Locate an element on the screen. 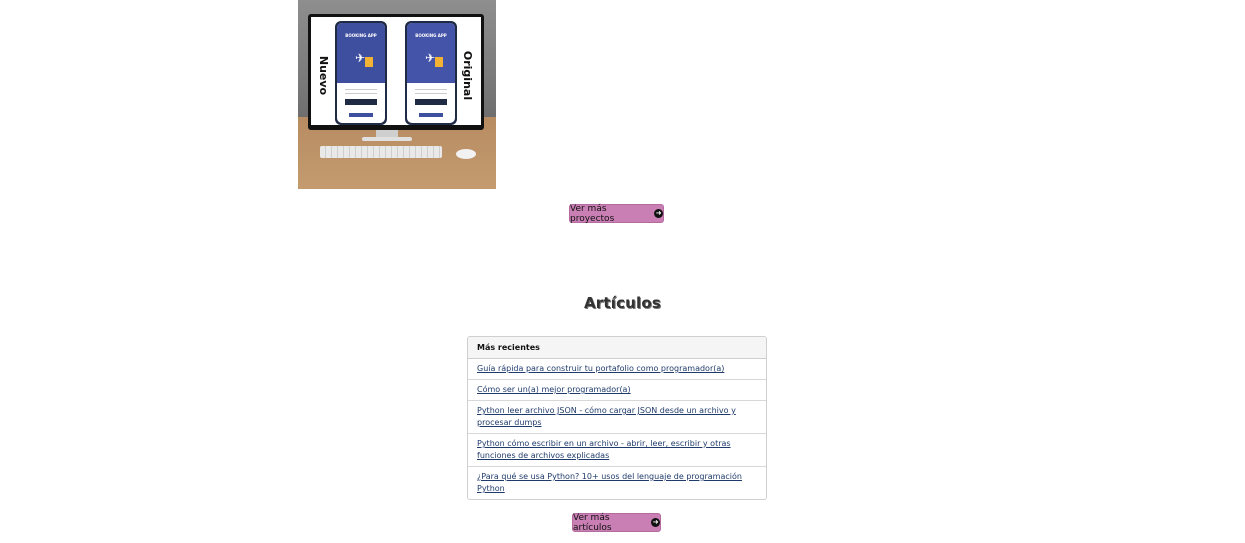  phone-mockup-new: BOOKING APP ✈ is located at coordinates (361, 73).